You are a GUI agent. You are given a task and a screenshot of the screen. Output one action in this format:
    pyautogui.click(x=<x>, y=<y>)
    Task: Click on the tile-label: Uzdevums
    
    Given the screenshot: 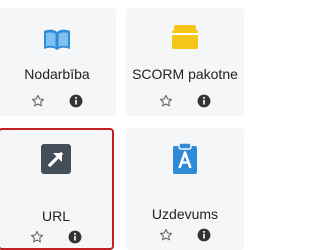 What is the action you would take?
    pyautogui.click(x=185, y=214)
    